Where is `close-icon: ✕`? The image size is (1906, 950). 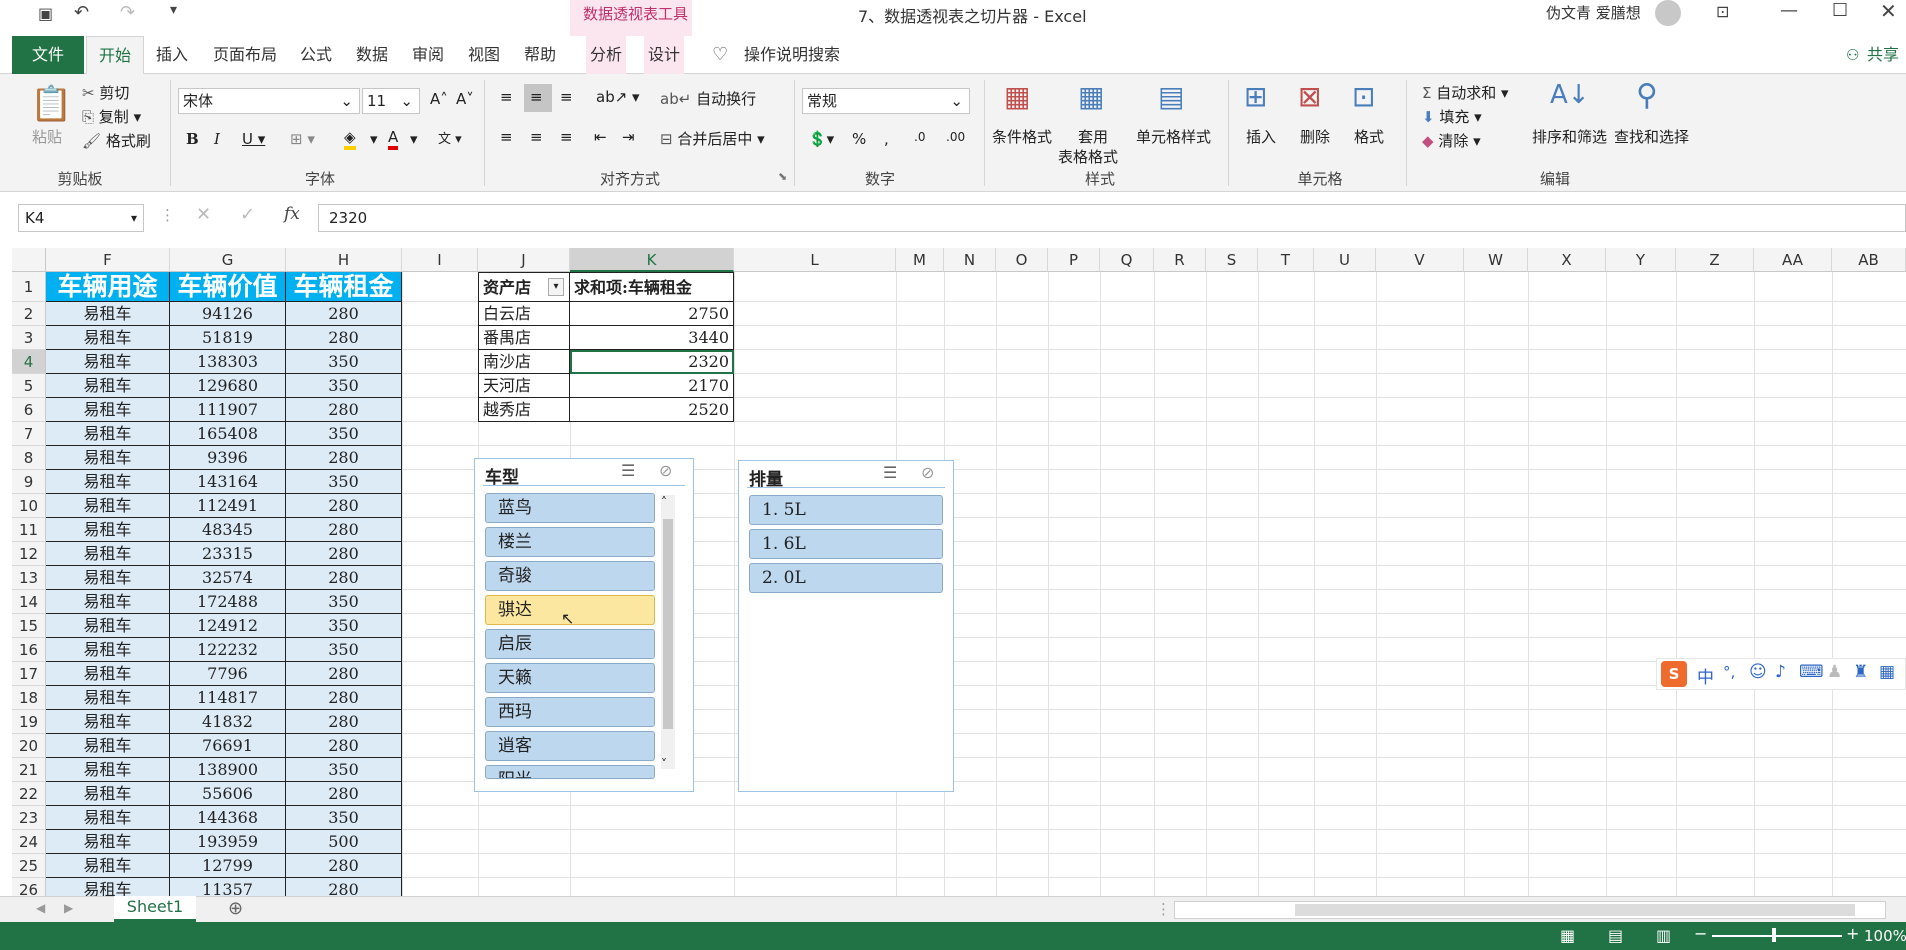 close-icon: ✕ is located at coordinates (1888, 11).